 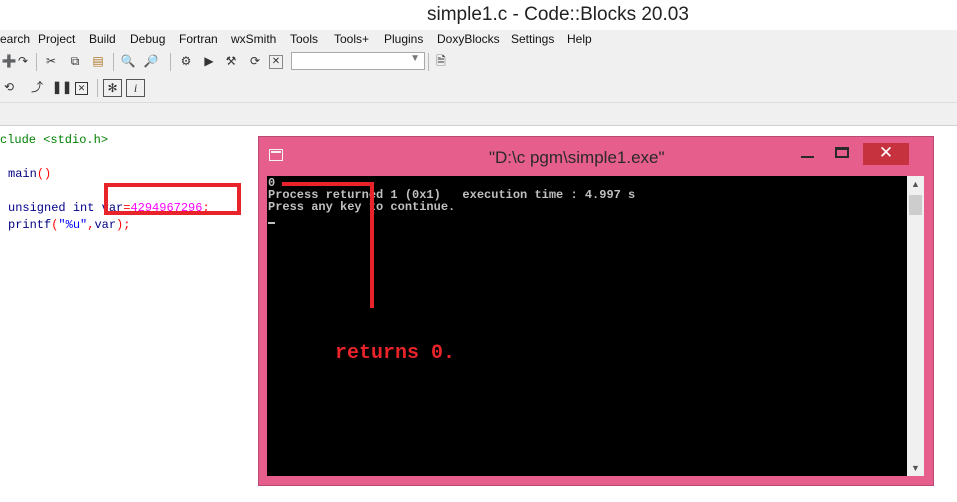 I want to click on menu-help: Help, so click(x=579, y=39).